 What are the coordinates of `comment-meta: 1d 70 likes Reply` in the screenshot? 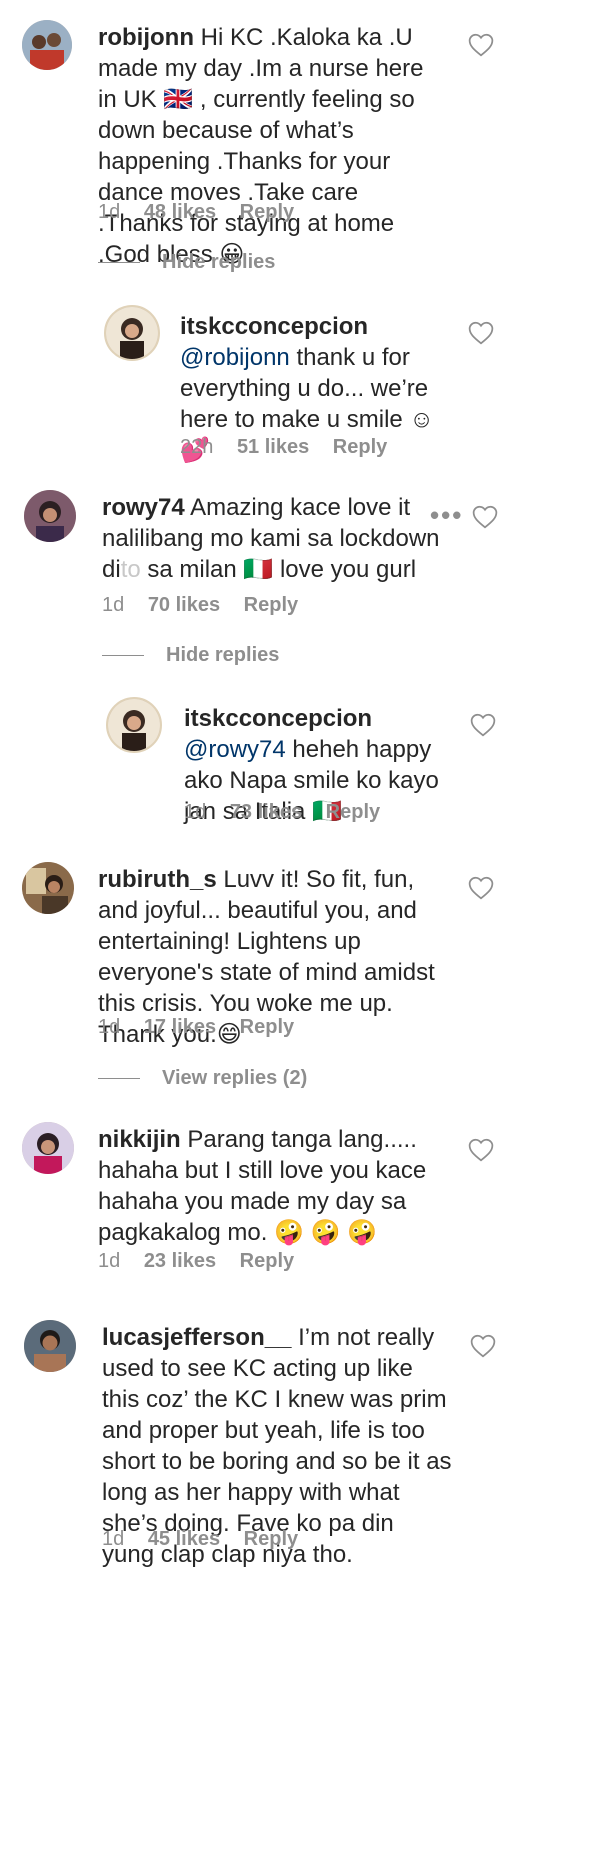 It's located at (209, 605).